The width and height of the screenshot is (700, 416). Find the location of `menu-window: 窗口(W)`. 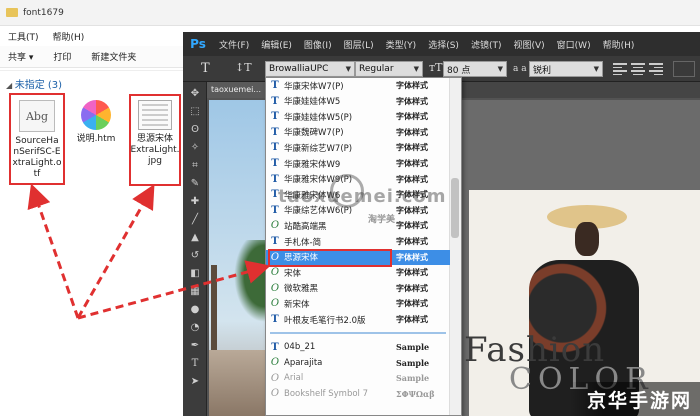

menu-window: 窗口(W) is located at coordinates (574, 44).